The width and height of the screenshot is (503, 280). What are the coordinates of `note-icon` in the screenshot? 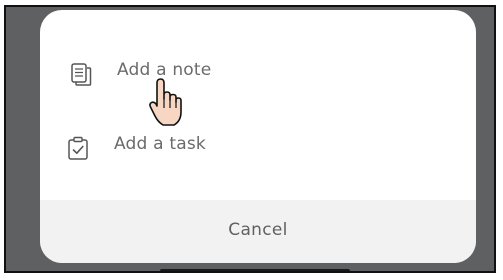 It's located at (81, 74).